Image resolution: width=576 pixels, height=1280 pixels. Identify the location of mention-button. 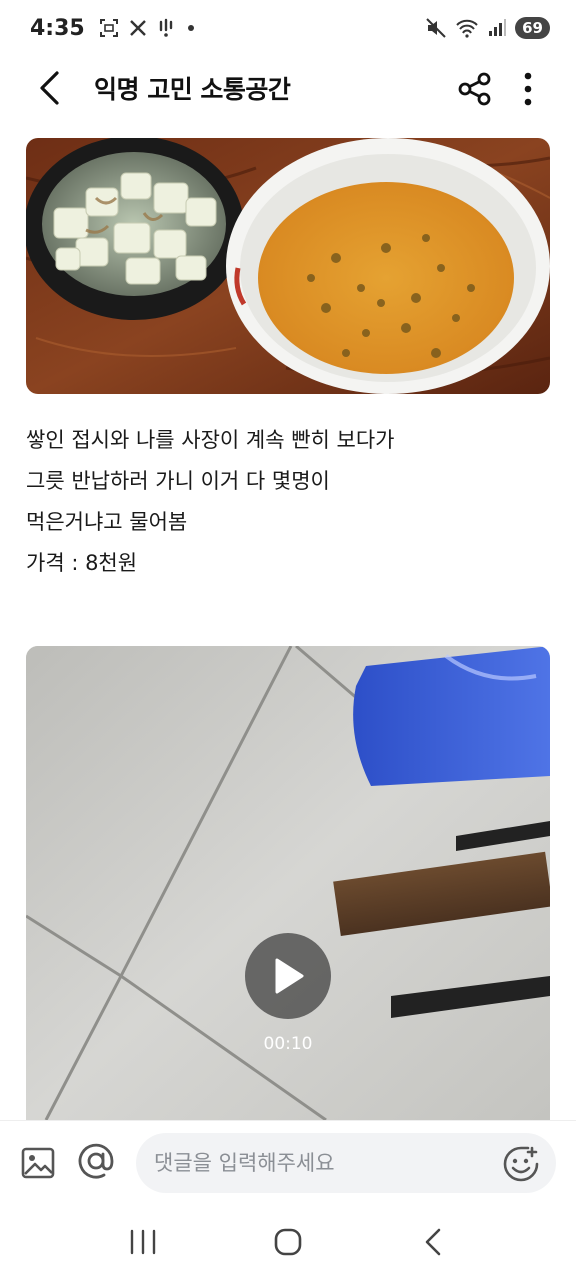
(96, 1161).